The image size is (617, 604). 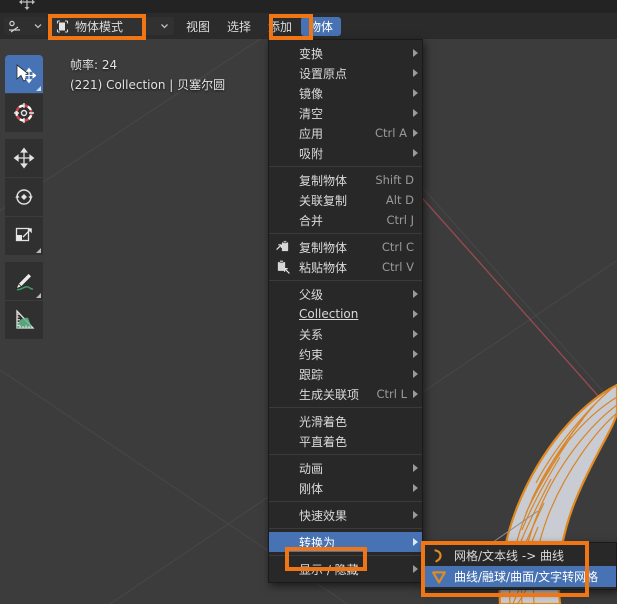 I want to click on menu-item-parent: 父级, so click(x=345, y=294).